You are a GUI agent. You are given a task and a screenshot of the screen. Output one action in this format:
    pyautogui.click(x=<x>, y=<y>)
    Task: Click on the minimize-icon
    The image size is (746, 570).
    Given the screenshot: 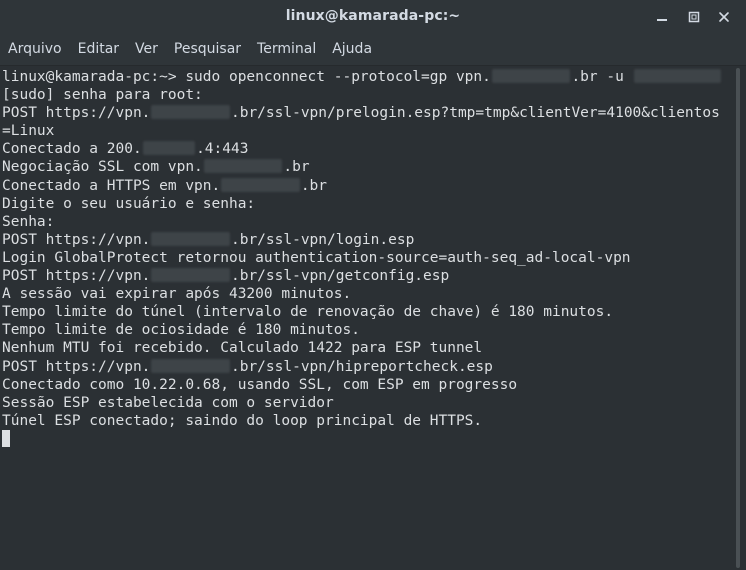 What is the action you would take?
    pyautogui.click(x=662, y=20)
    